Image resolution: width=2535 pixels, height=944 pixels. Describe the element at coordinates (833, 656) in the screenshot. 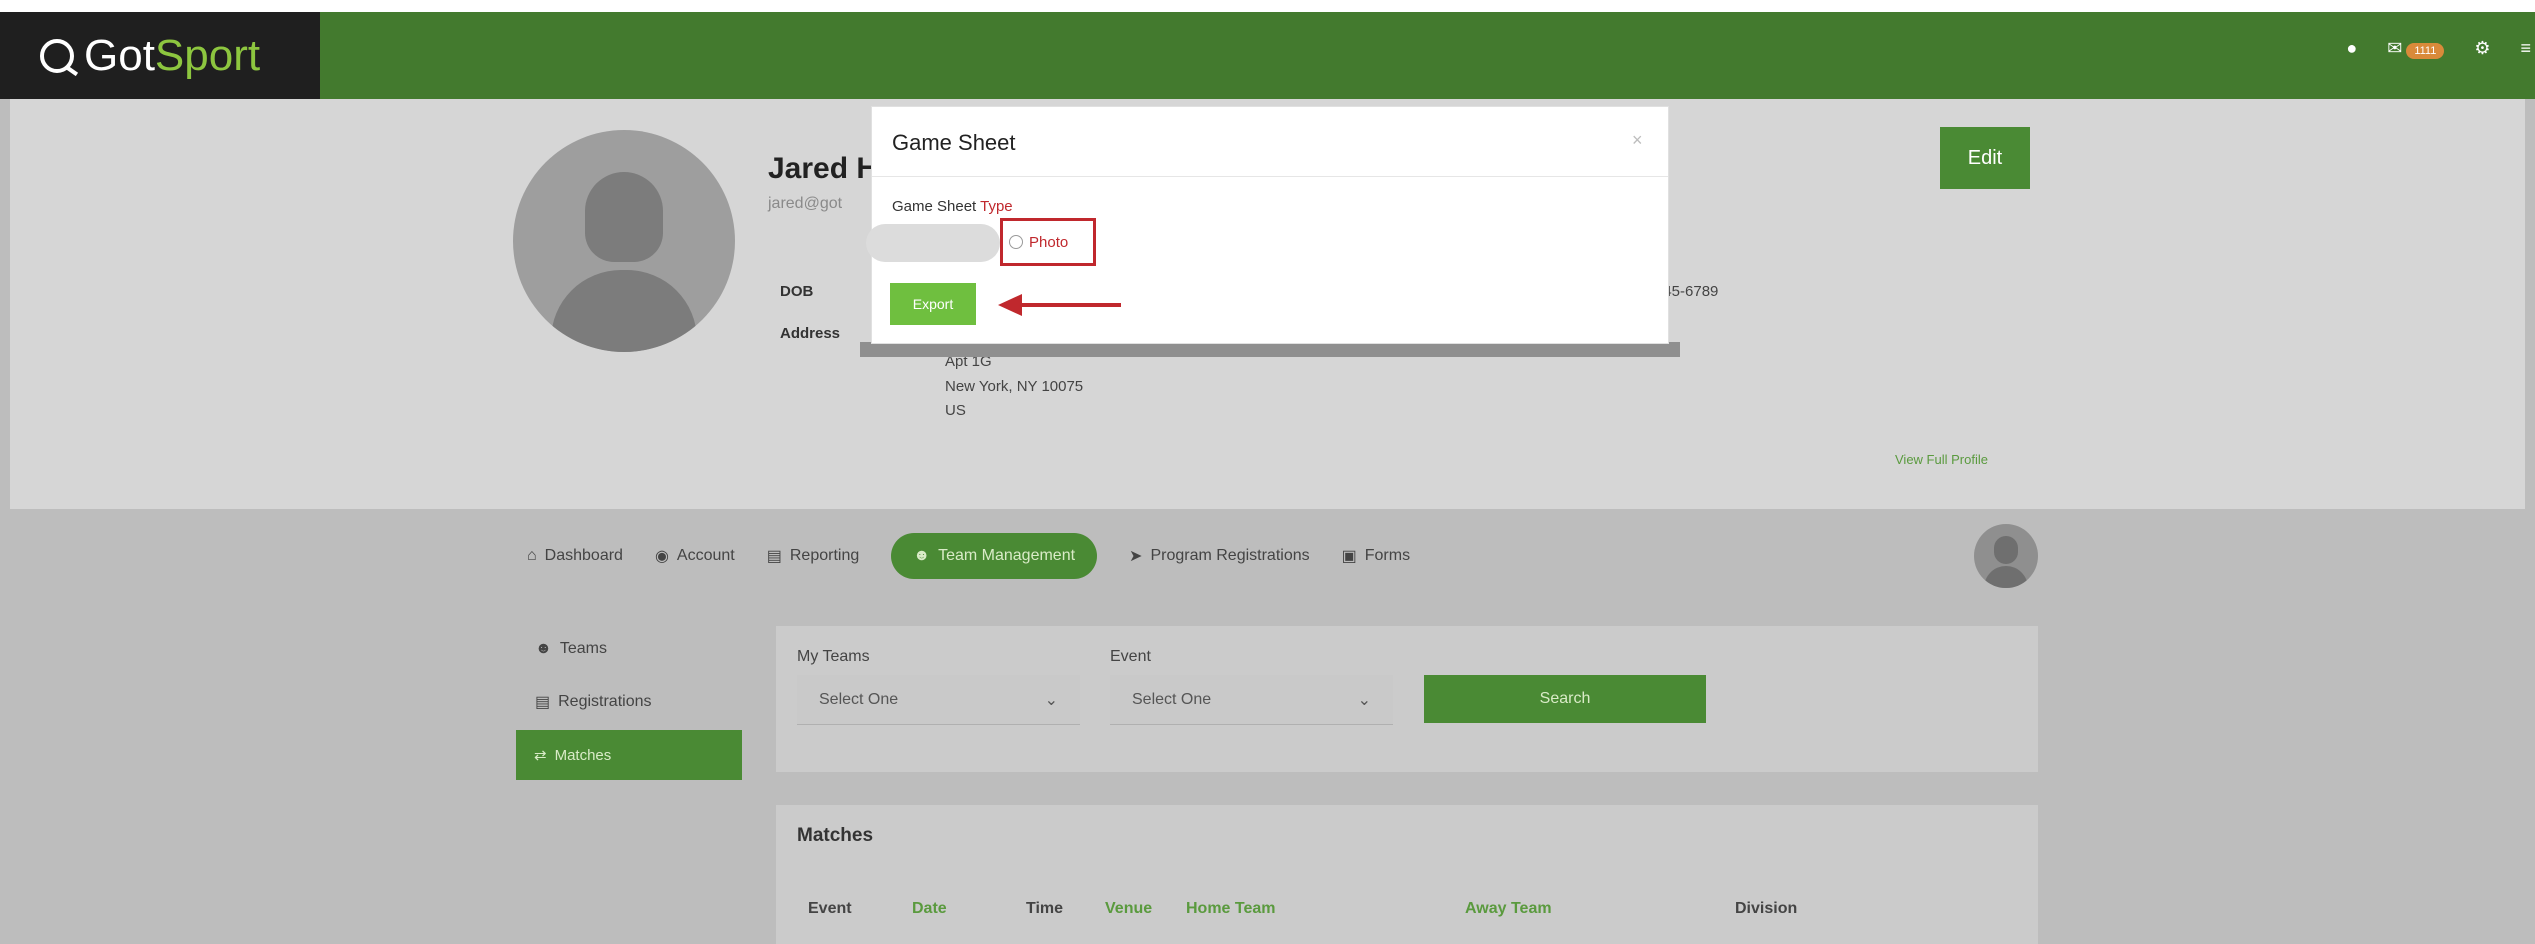

I see `my-teams-label: My Teams` at that location.